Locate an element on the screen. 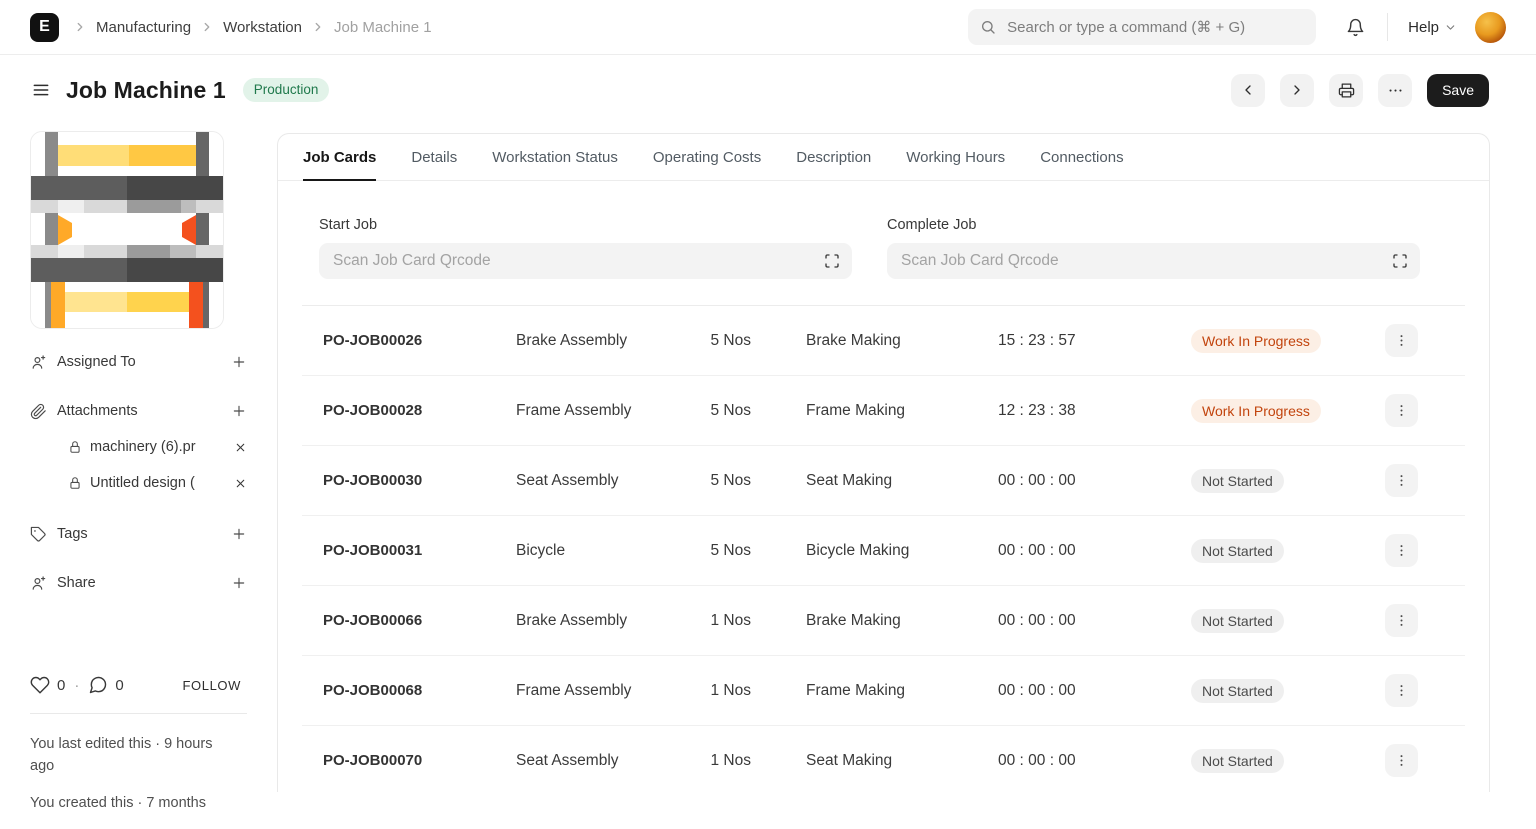  job-elapsed-time: 15 : 23 : 57 is located at coordinates (1037, 340).